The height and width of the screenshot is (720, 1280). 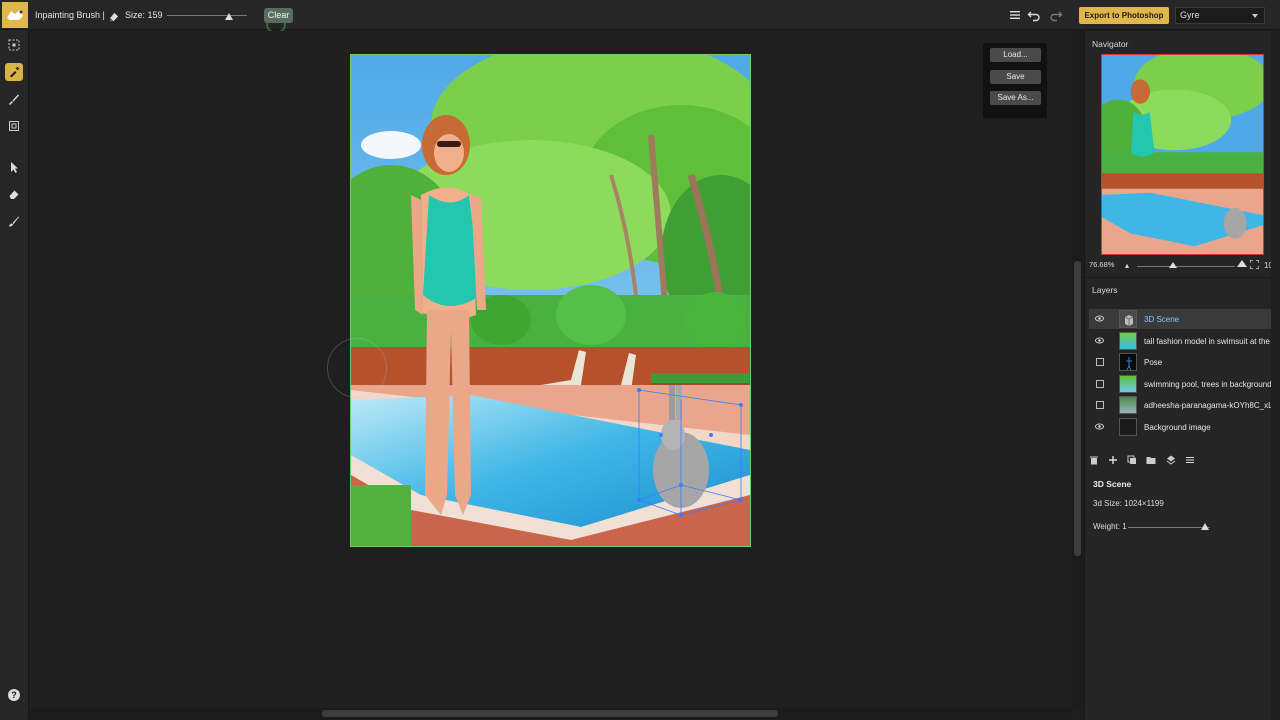 I want to click on eraser-icon, so click(x=14, y=194).